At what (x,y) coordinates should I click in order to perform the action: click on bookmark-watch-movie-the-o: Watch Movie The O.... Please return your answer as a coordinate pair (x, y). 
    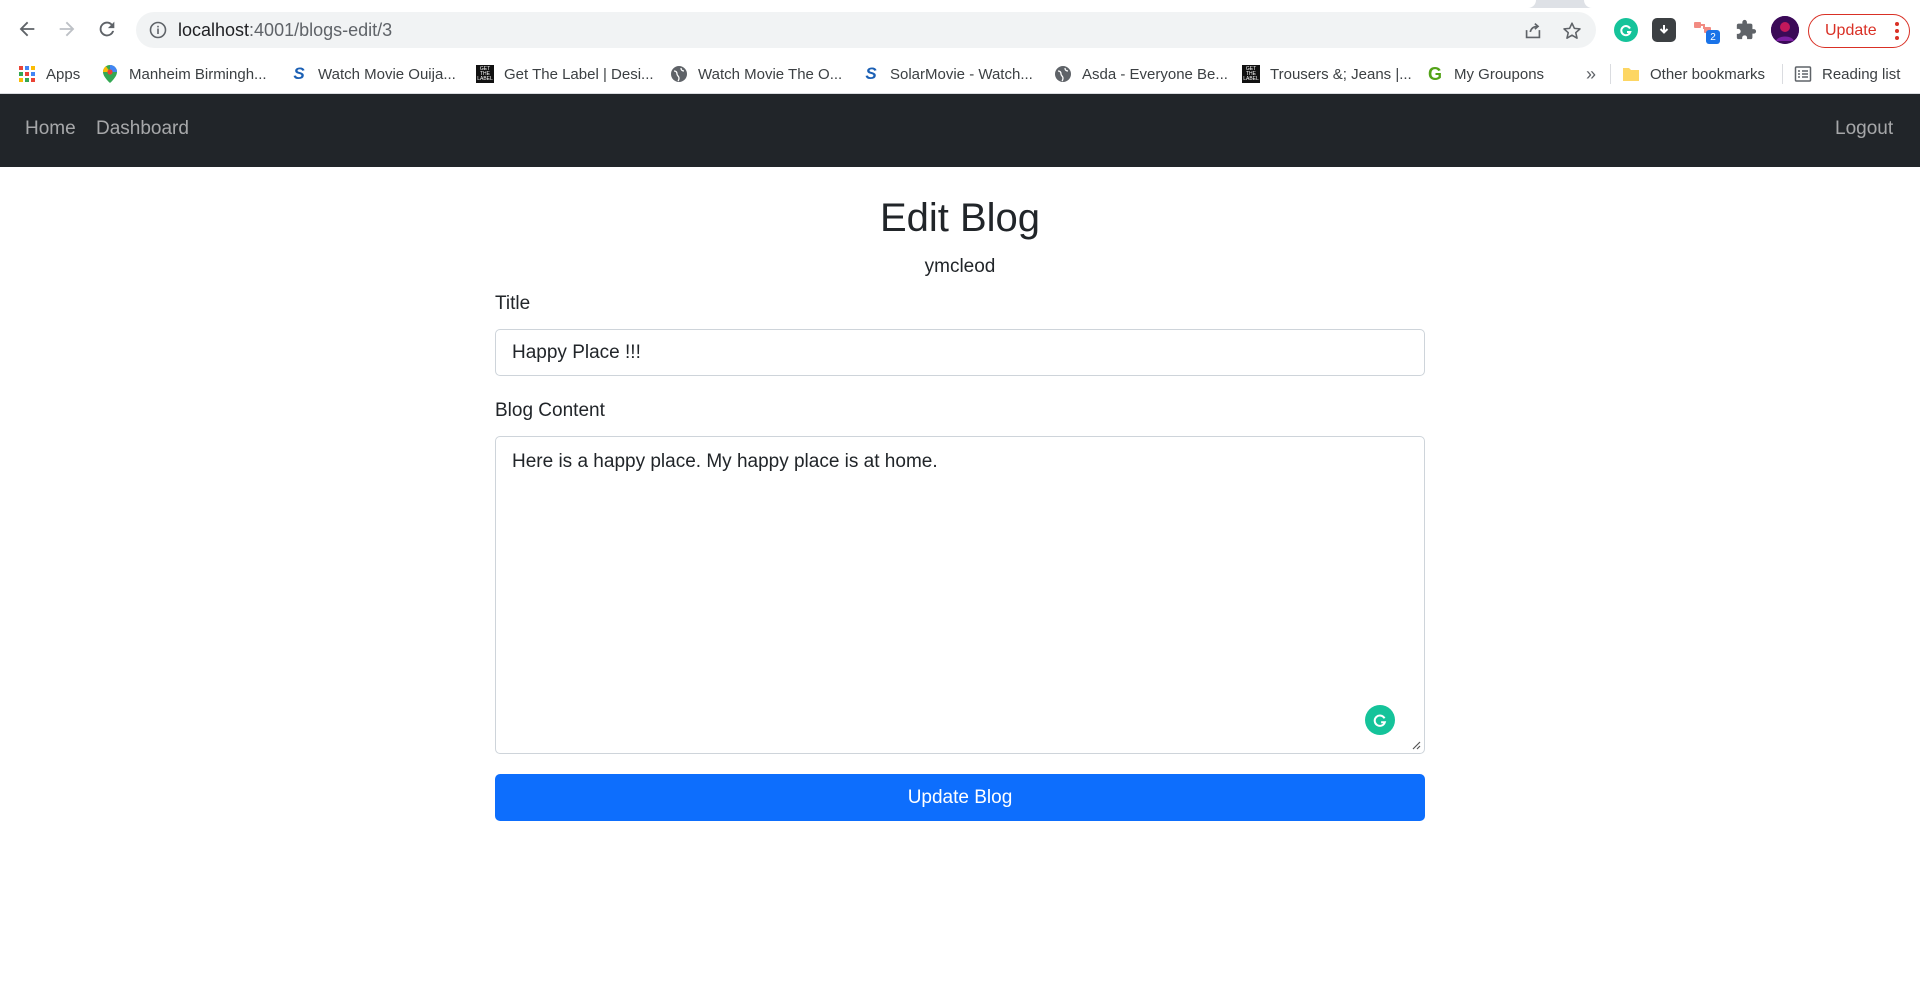
    Looking at the image, I should click on (756, 74).